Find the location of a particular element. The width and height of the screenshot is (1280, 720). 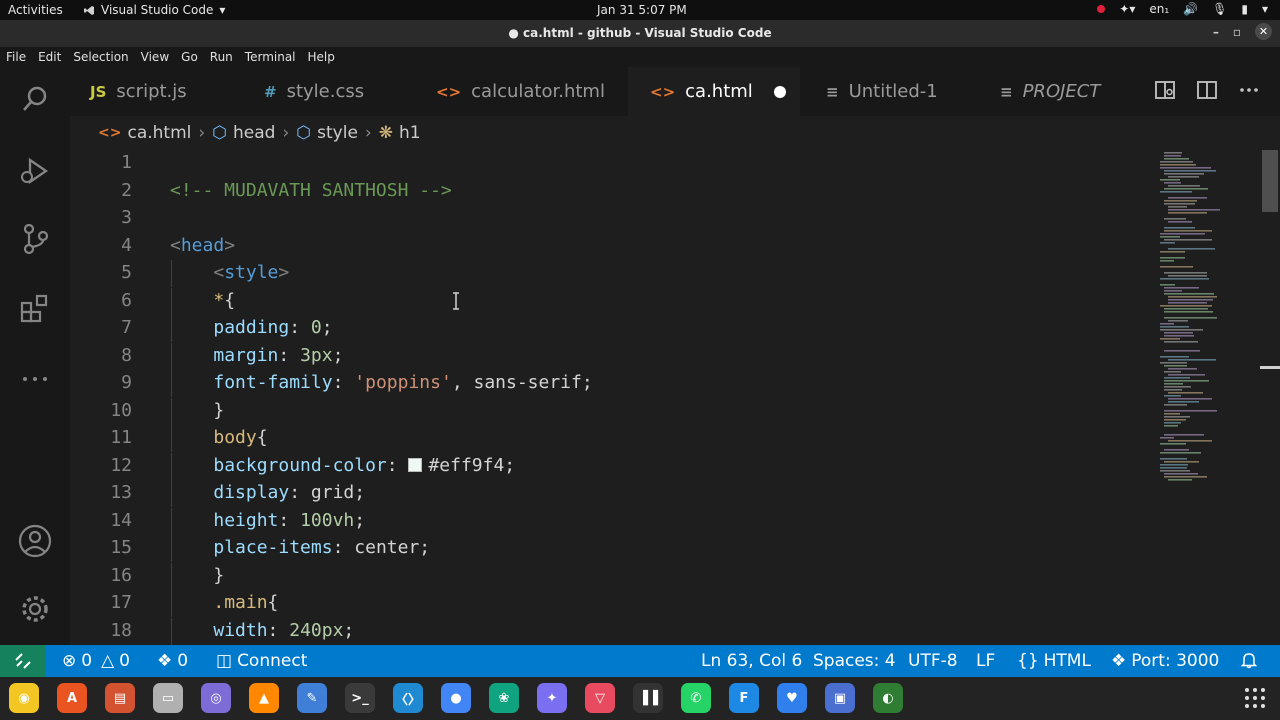

vscode-icon: 〈〉 is located at coordinates (408, 698).